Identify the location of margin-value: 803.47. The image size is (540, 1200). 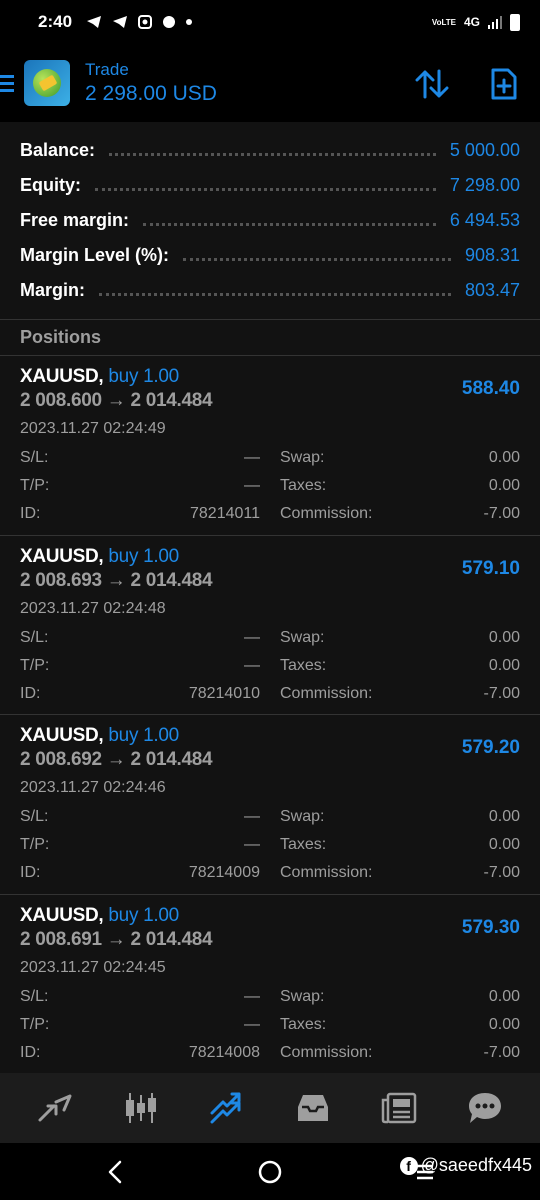
(492, 290).